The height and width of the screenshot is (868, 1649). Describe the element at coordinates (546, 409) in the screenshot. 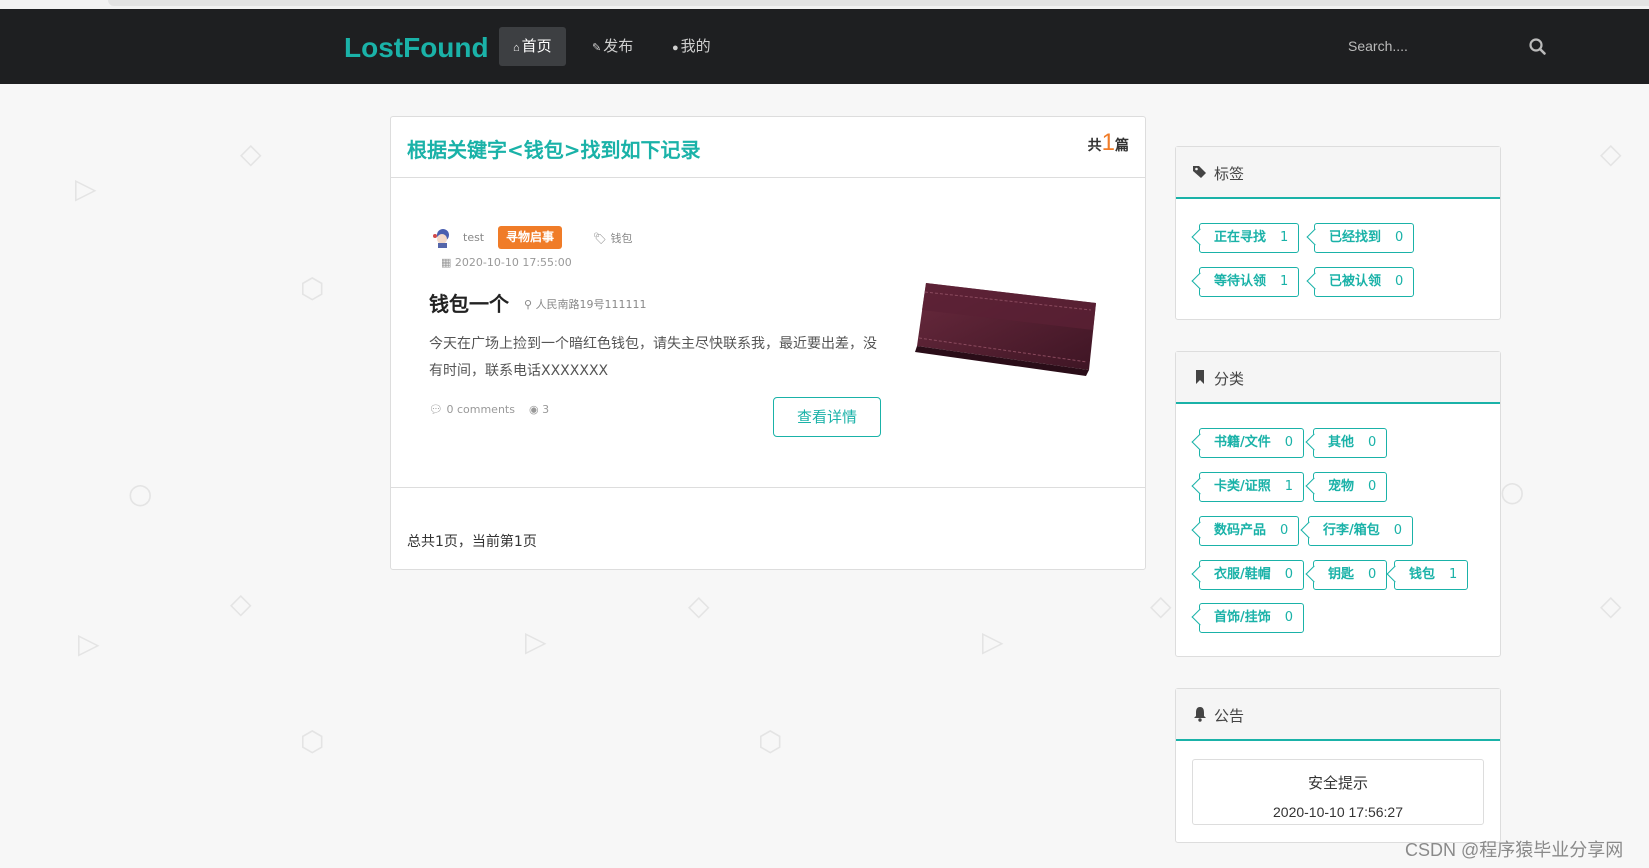

I see `post-views: 3` at that location.